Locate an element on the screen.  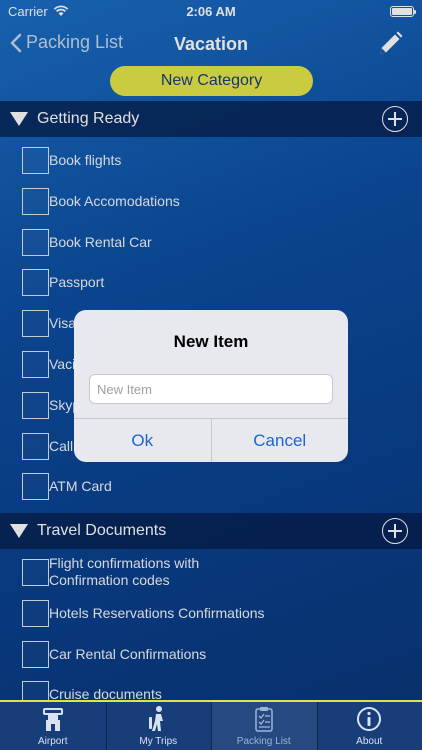
tab-label: About is located at coordinates (369, 741).